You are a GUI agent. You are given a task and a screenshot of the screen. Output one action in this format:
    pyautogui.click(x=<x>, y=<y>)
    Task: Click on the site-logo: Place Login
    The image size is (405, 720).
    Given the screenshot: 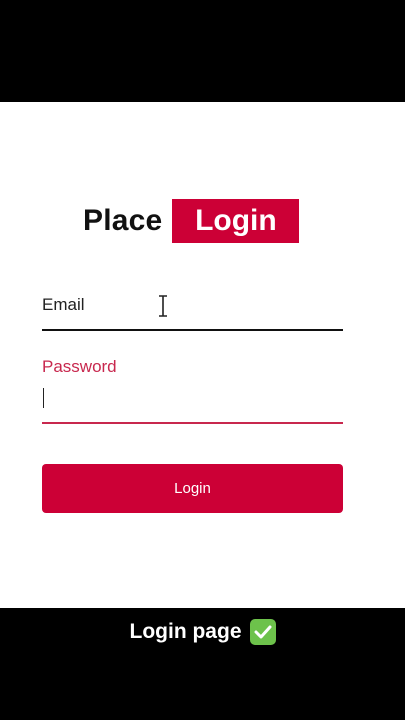 What is the action you would take?
    pyautogui.click(x=191, y=221)
    